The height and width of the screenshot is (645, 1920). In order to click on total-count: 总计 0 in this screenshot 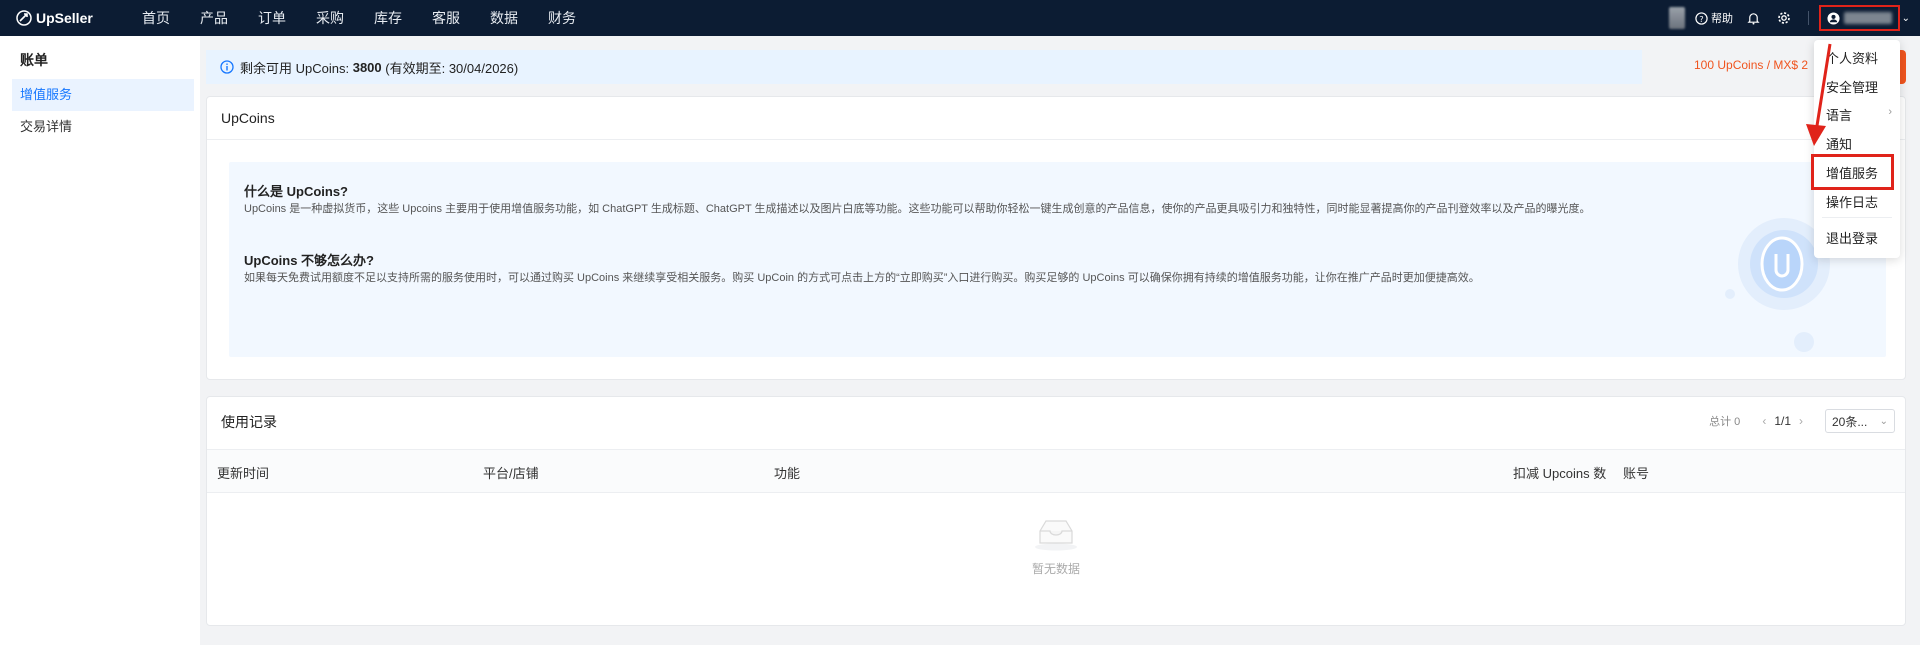, I will do `click(1725, 422)`.